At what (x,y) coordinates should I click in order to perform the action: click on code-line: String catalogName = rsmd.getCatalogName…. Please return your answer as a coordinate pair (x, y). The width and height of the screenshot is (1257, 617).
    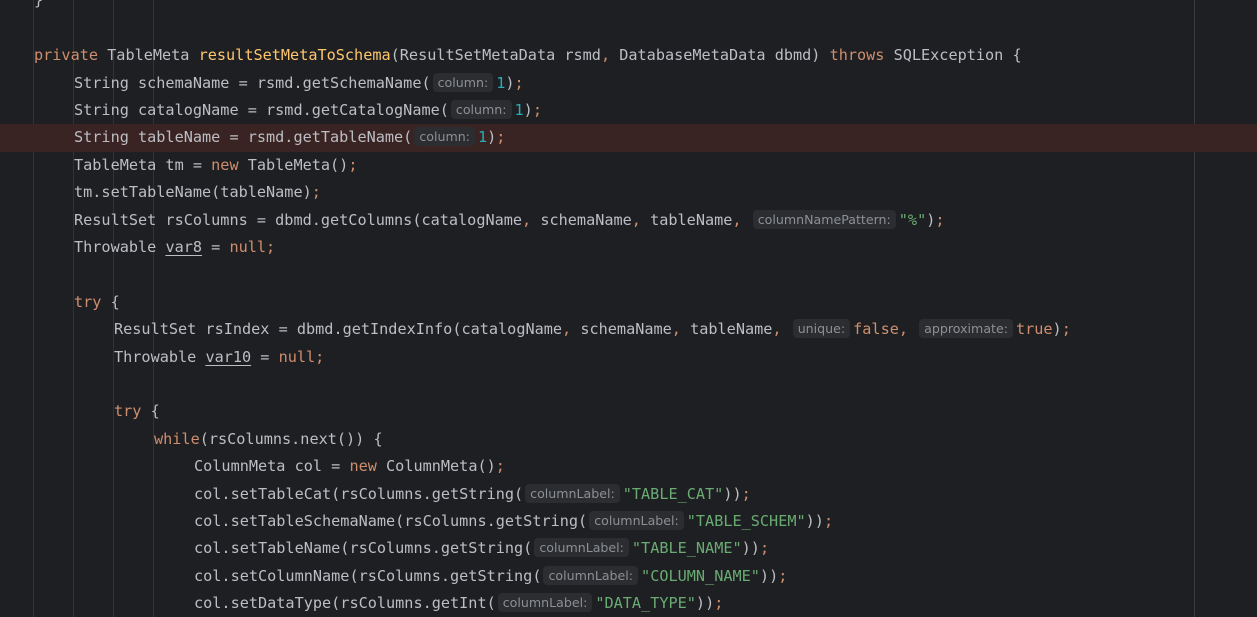
    Looking at the image, I should click on (628, 110).